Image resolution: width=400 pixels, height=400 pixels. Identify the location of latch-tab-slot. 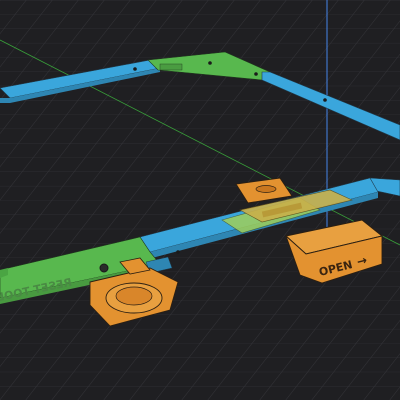
(266, 189).